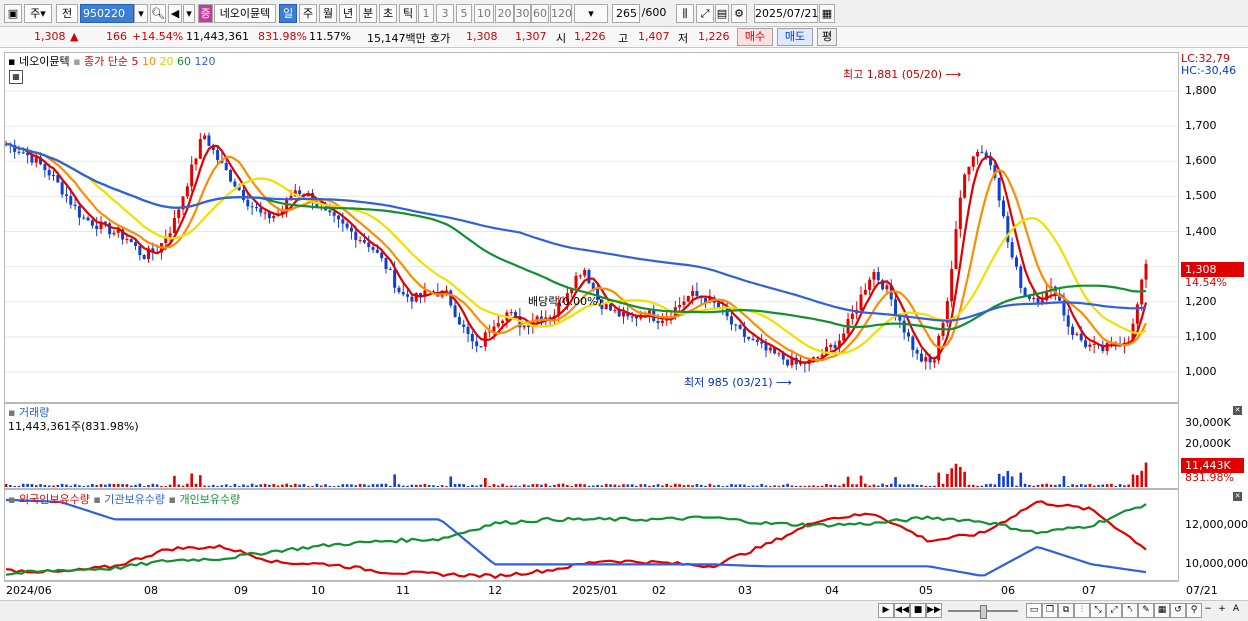 This screenshot has width=1248, height=621. I want to click on close-volume-panel-icon: ✕, so click(1237, 410).